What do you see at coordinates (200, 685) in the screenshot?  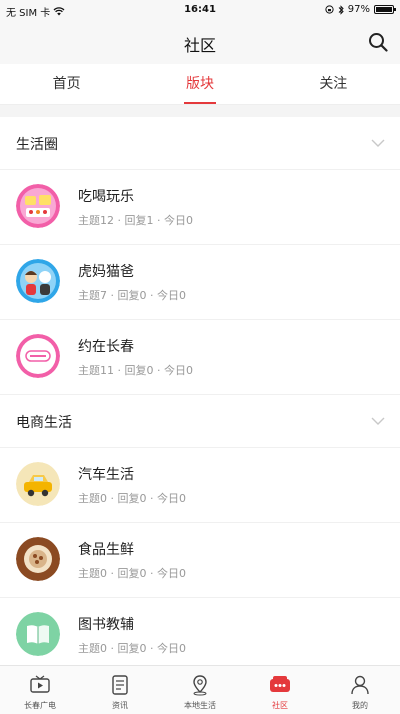 I see `local-life-icon` at bounding box center [200, 685].